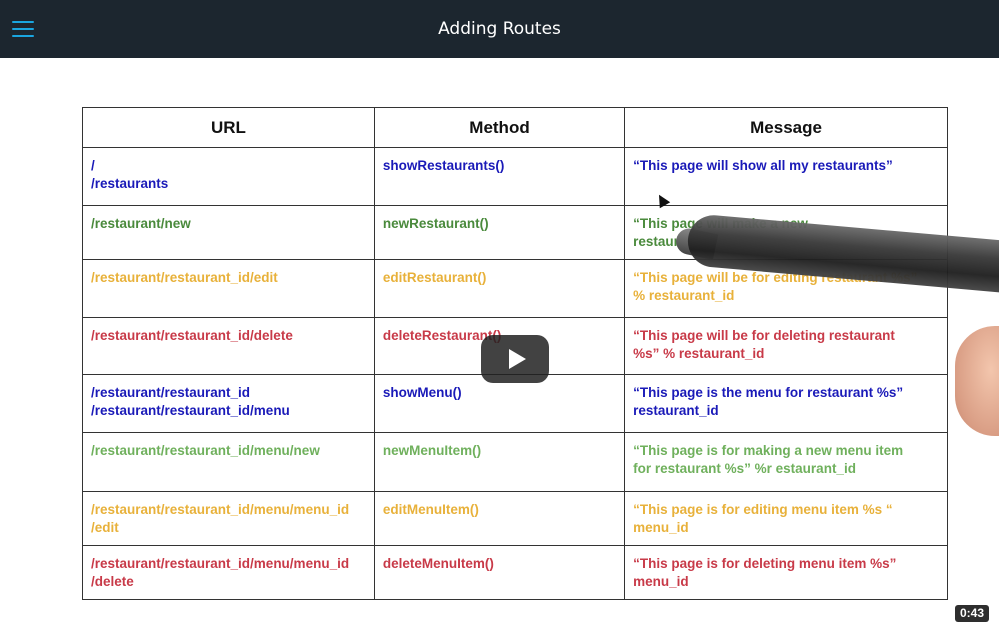 The image size is (999, 634). I want to click on route-message-line: for restaurant %s” %r estaurant_id, so click(744, 468).